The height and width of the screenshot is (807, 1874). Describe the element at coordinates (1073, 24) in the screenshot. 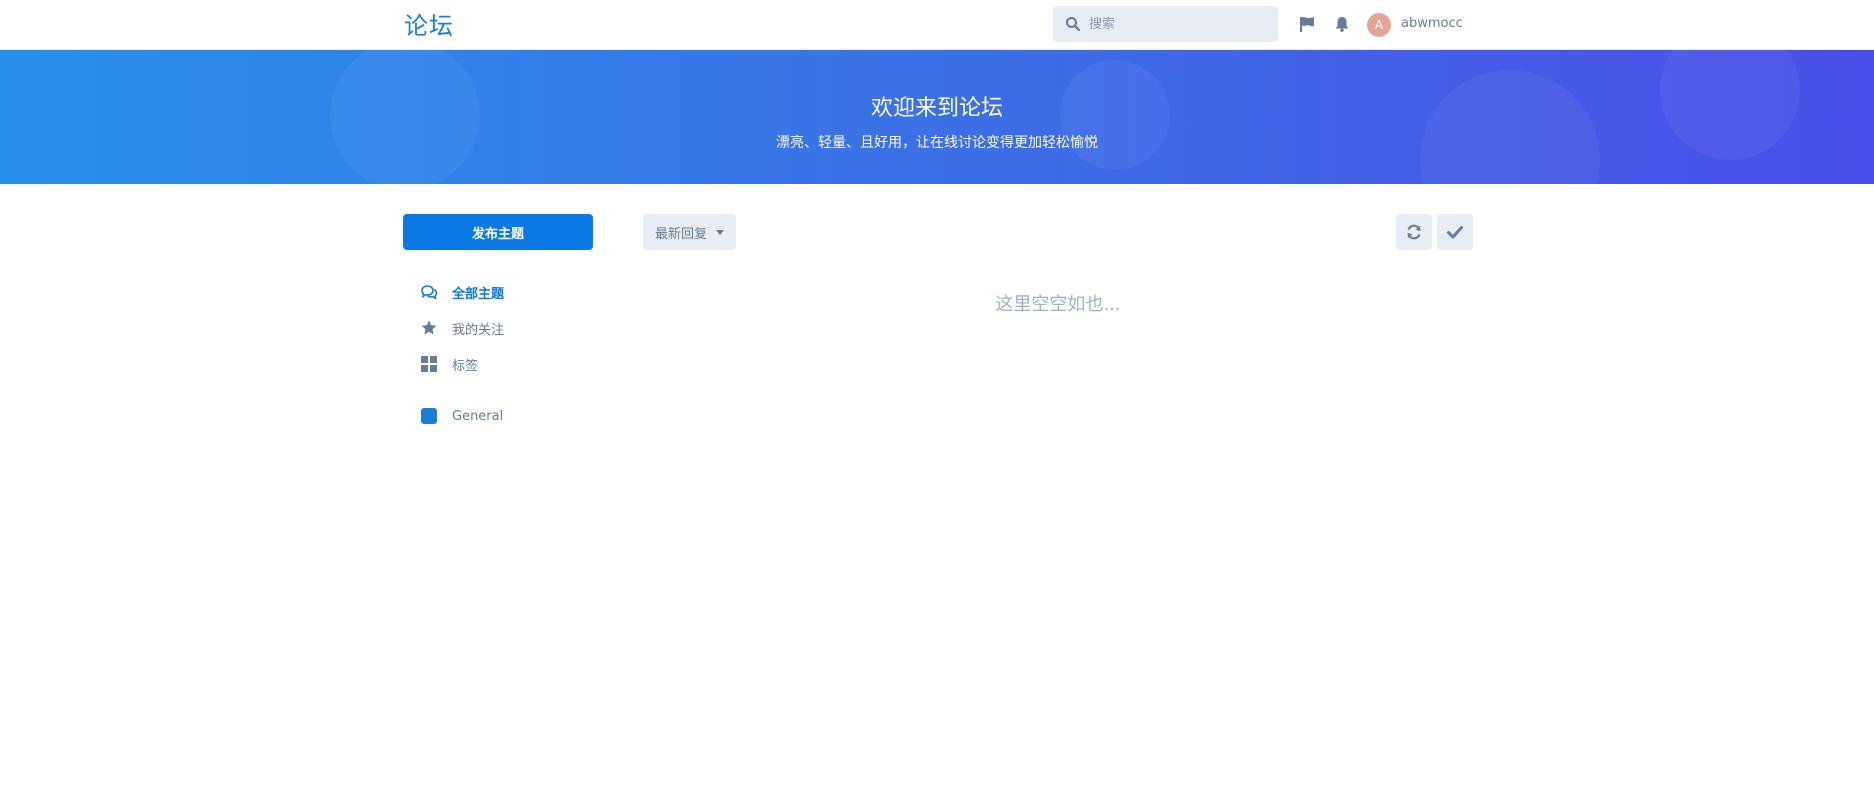

I see `search-icon` at that location.